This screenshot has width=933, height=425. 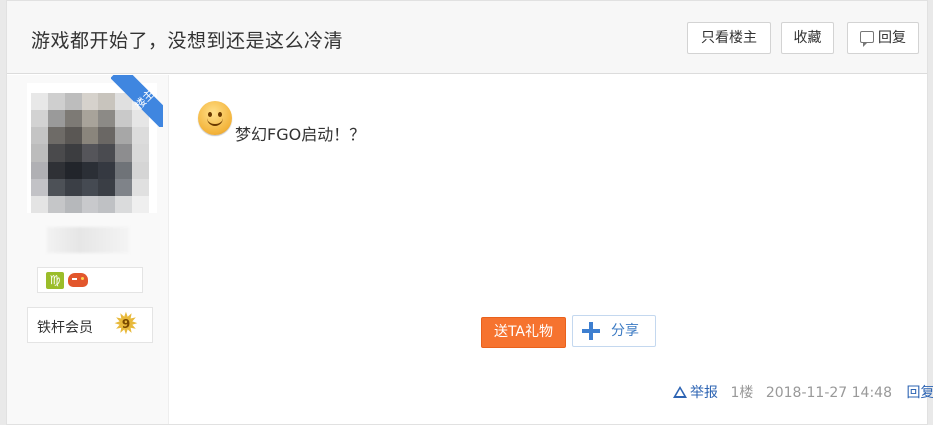 I want to click on floor-number: 1楼, so click(x=742, y=393).